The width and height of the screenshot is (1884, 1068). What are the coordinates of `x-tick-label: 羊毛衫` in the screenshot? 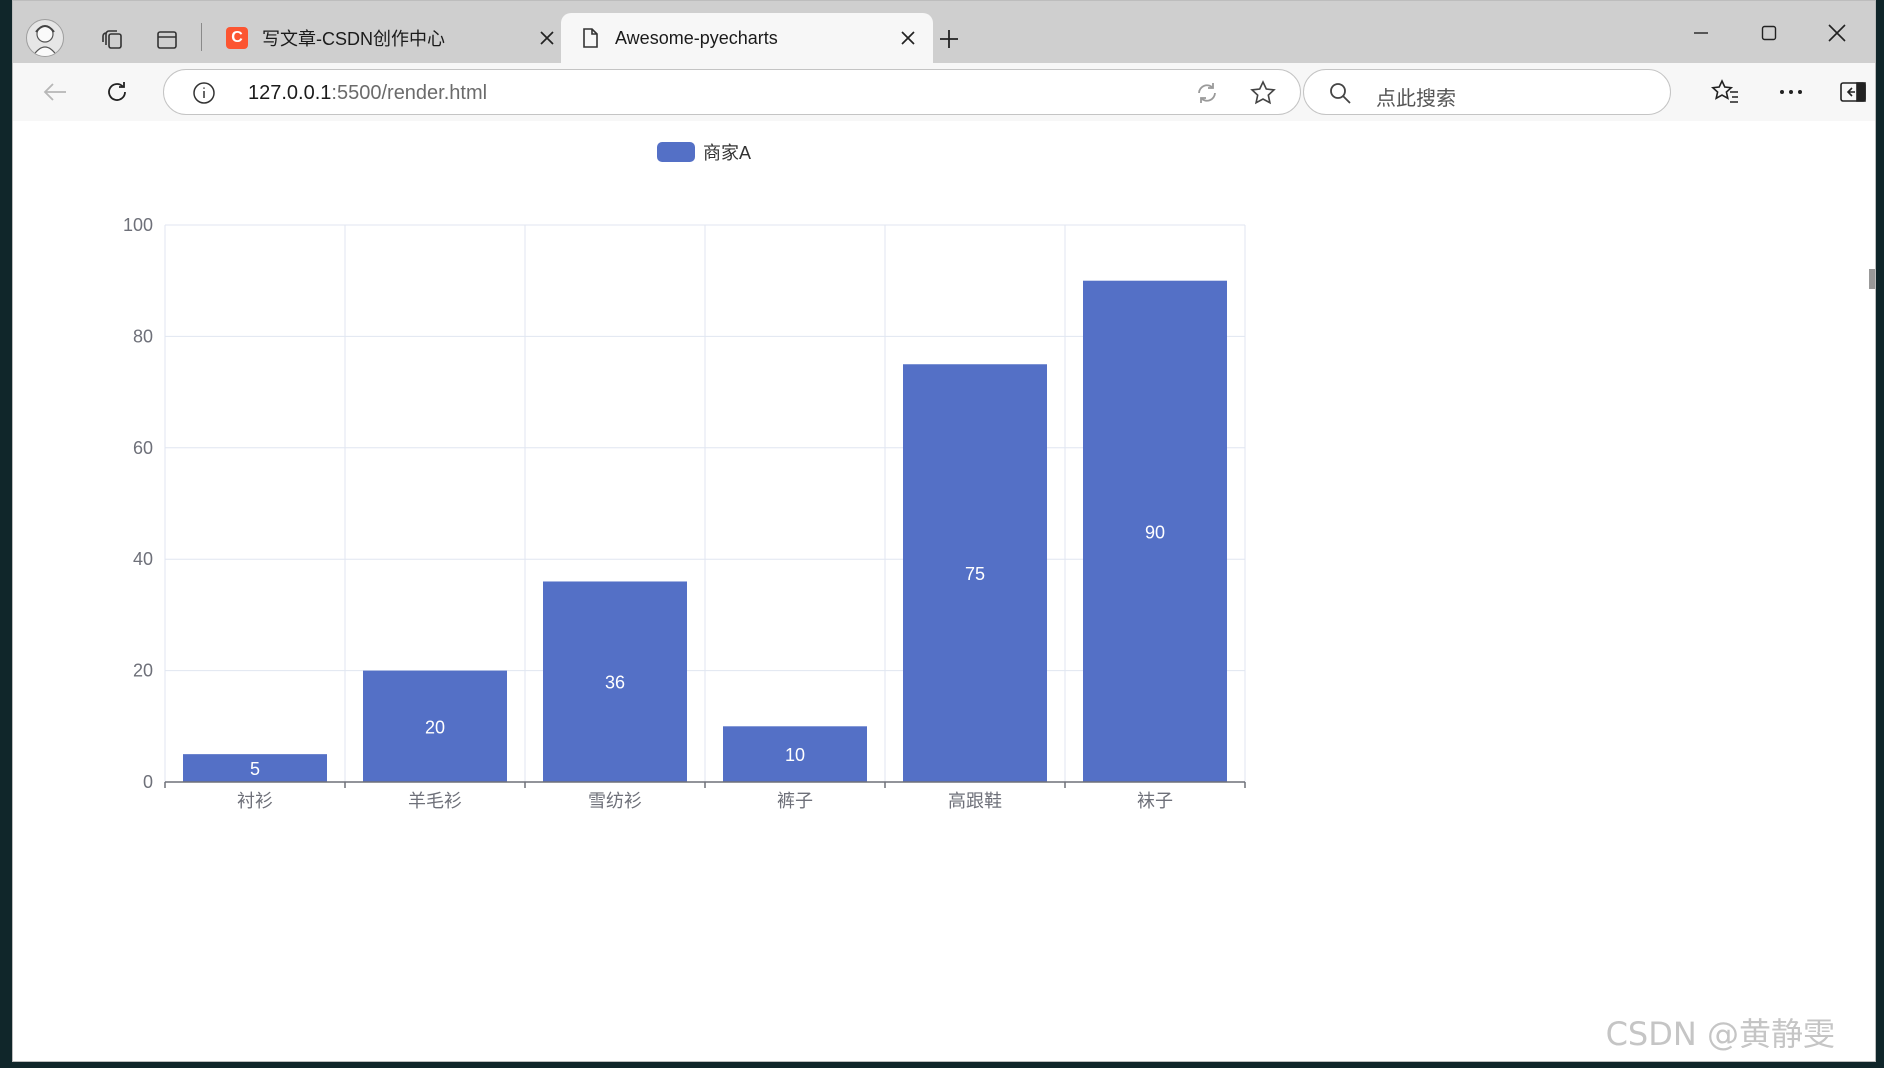 It's located at (435, 801).